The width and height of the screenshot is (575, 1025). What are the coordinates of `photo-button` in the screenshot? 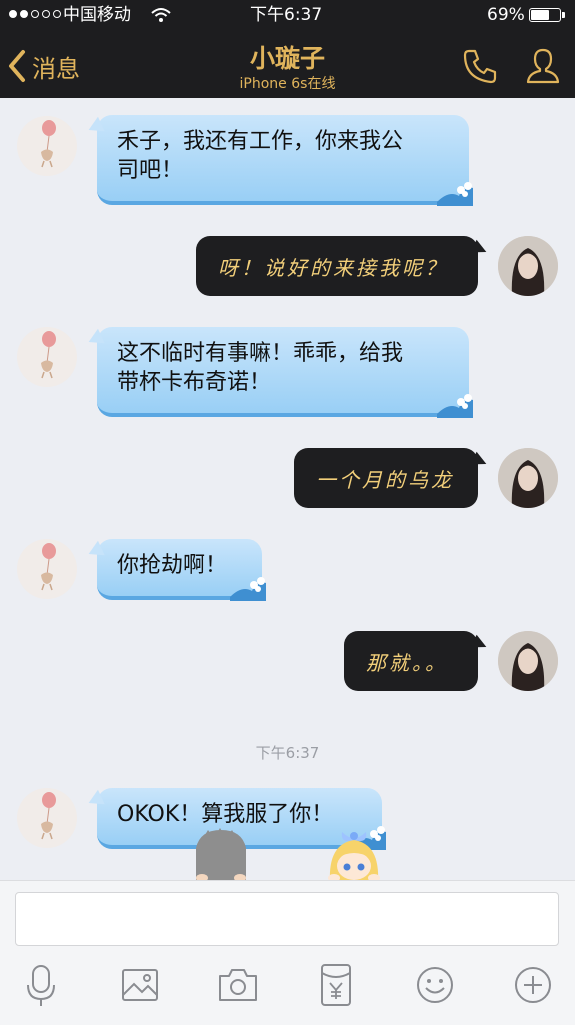 It's located at (140, 985).